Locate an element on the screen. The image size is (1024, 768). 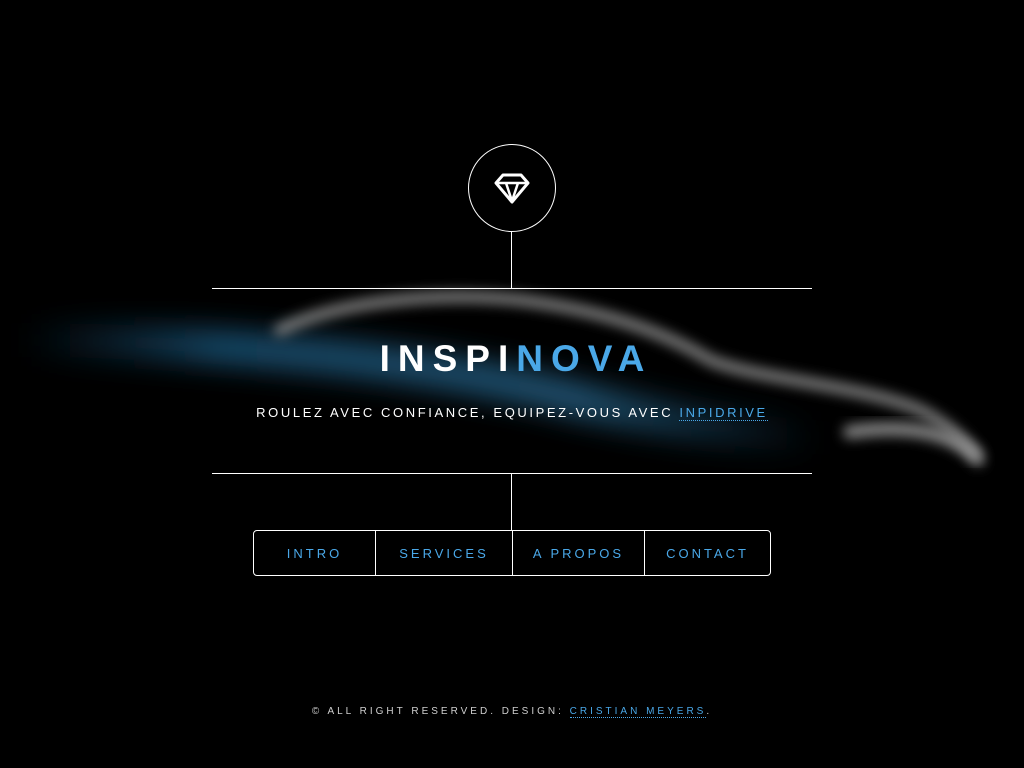
tagline-link: INPIDRIVE is located at coordinates (723, 413).